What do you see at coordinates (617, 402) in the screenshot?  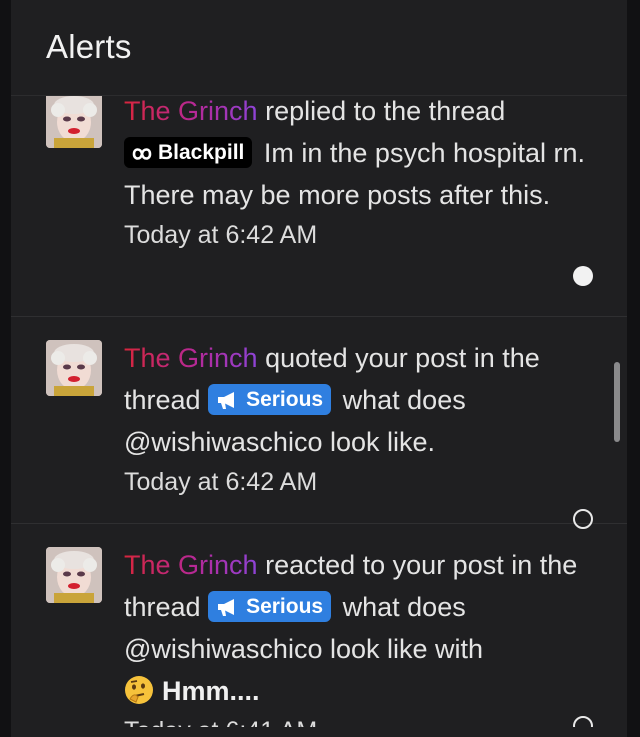 I see `scrollbar-thumb` at bounding box center [617, 402].